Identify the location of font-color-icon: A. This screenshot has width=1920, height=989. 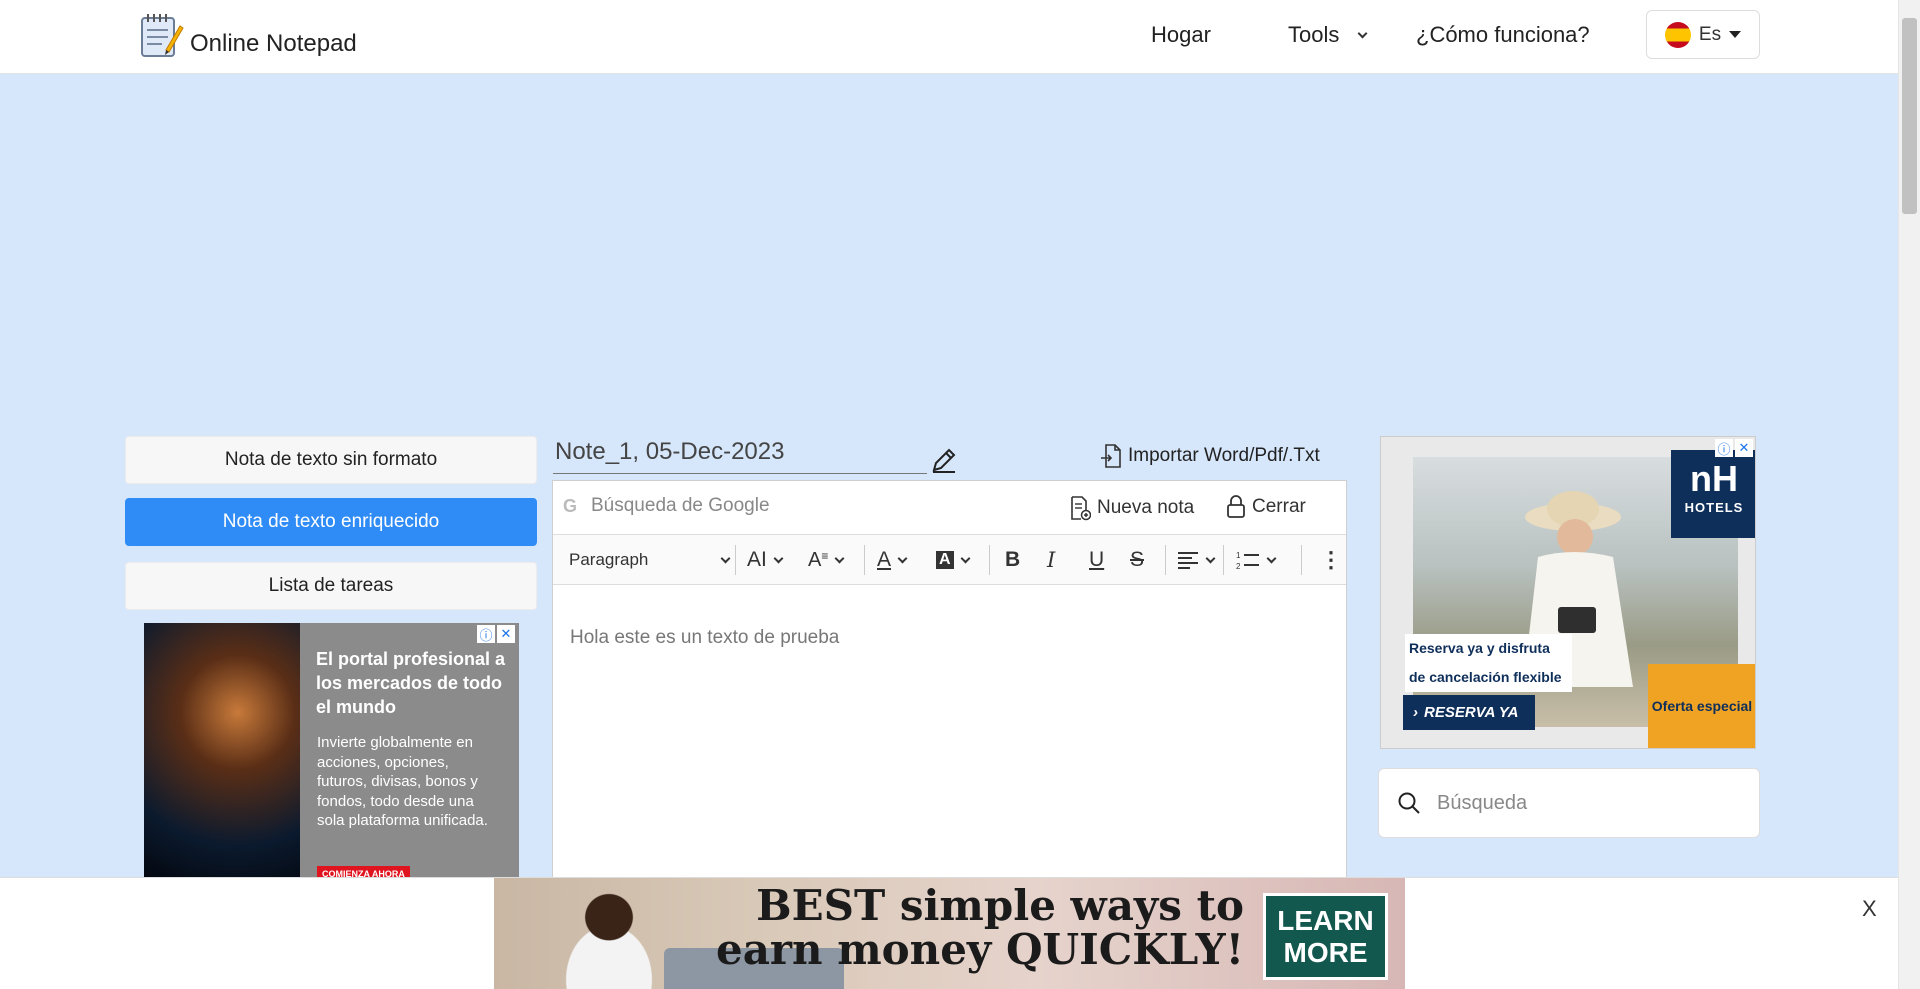
(884, 559).